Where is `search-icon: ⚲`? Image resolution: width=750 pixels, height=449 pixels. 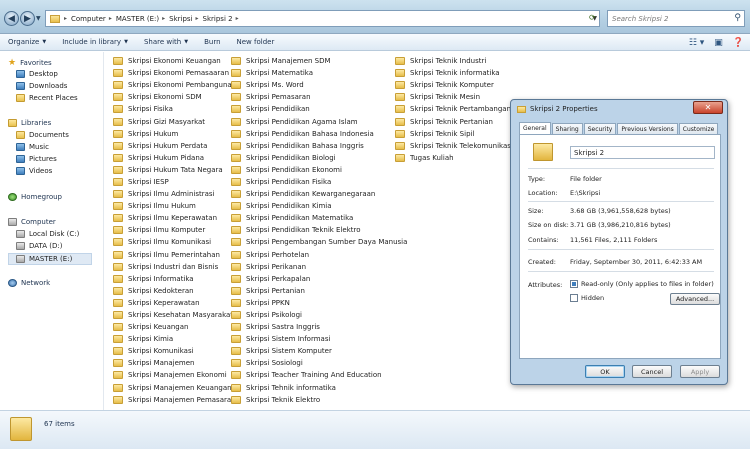 search-icon: ⚲ is located at coordinates (737, 18).